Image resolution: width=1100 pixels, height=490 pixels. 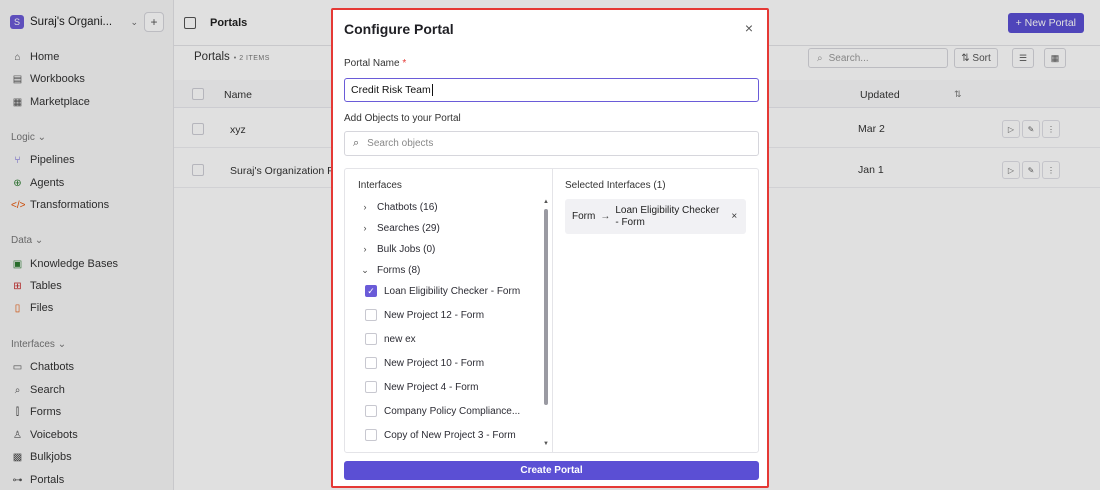 I want to click on interfaces-title: Interfaces, so click(x=380, y=185).